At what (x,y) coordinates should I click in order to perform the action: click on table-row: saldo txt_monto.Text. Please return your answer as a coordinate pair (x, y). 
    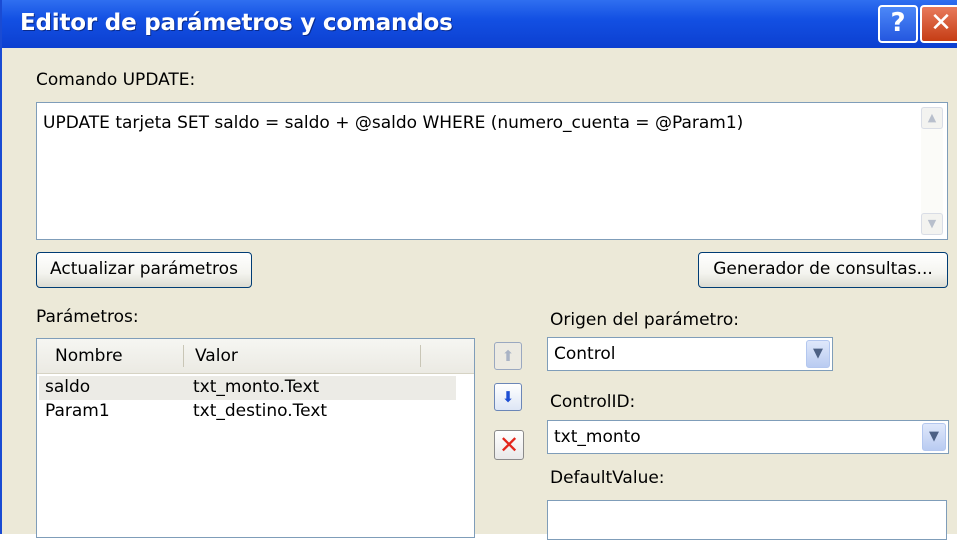
    Looking at the image, I should click on (247, 388).